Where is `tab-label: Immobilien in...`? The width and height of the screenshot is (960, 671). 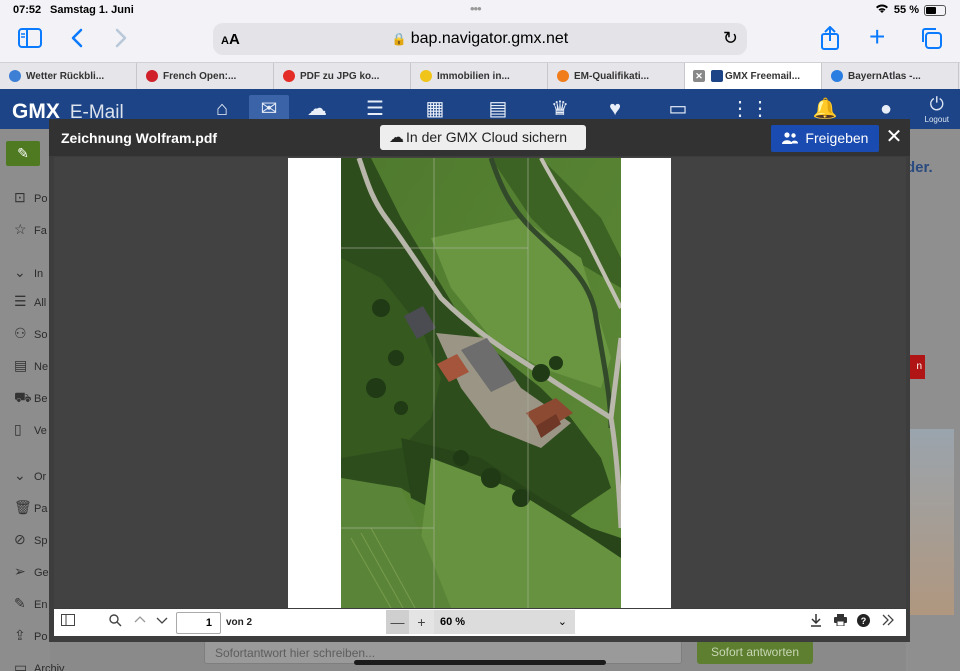 tab-label: Immobilien in... is located at coordinates (473, 76).